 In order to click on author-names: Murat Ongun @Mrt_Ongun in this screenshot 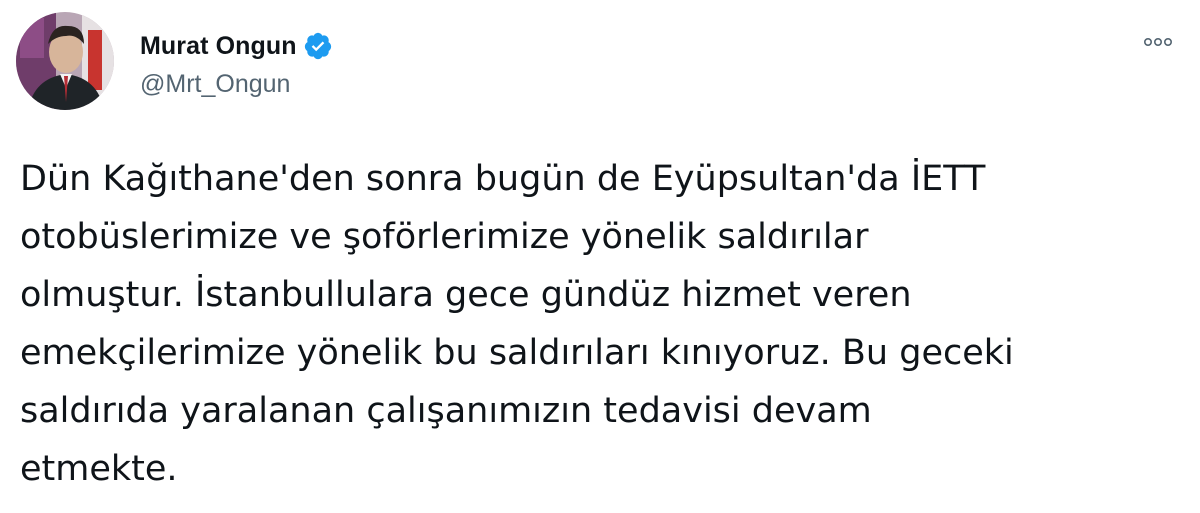, I will do `click(236, 63)`.